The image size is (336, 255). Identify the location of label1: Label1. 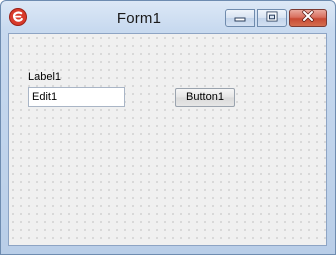
(45, 77).